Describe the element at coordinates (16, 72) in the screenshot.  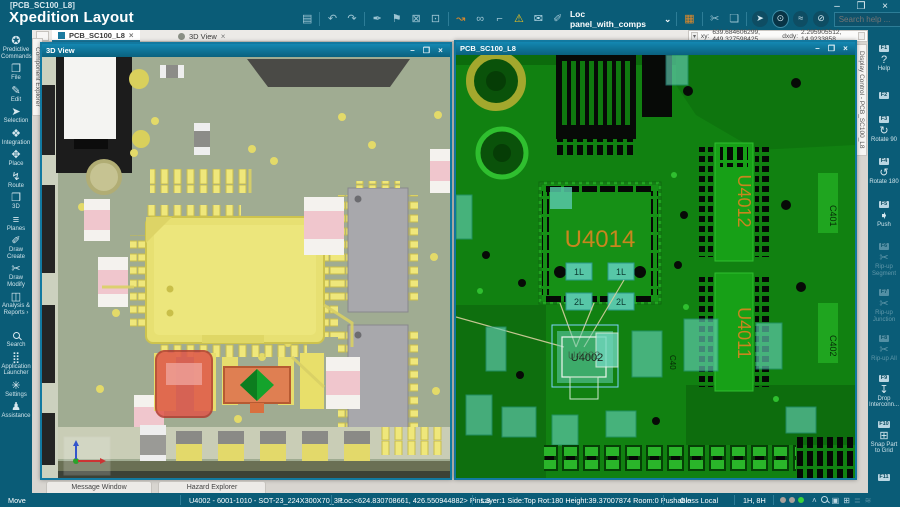
I see `rail-item-file: ❐ File` at that location.